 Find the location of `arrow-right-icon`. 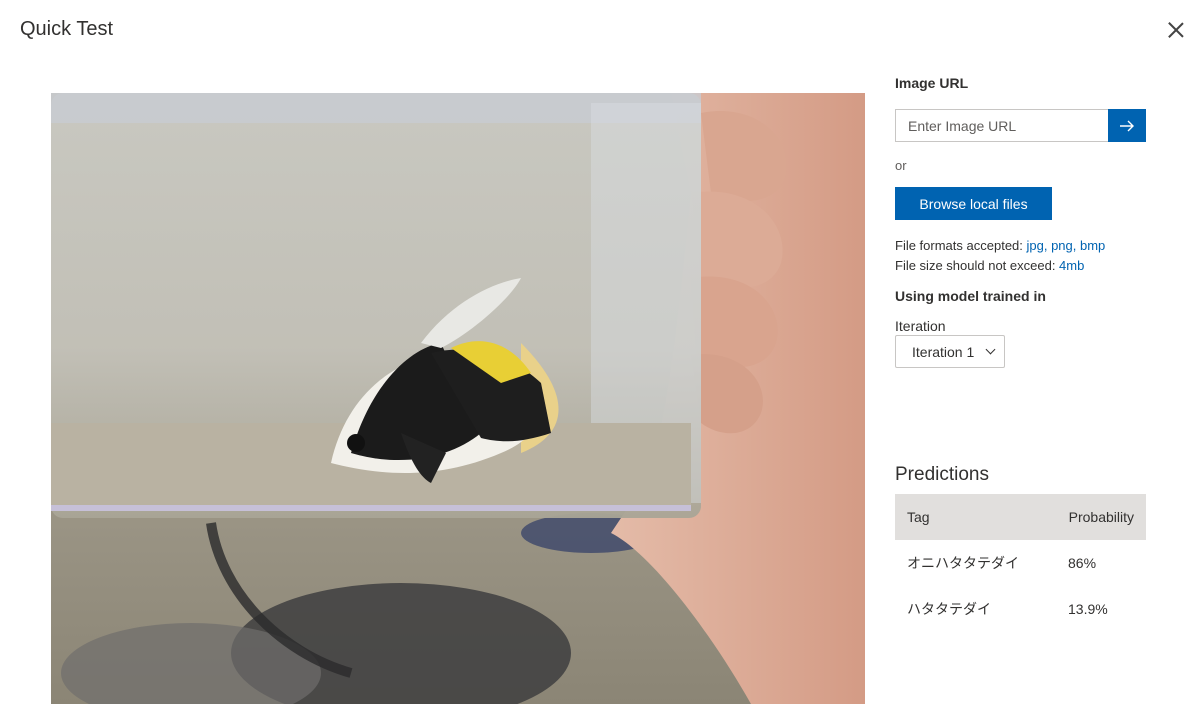

arrow-right-icon is located at coordinates (1127, 125).